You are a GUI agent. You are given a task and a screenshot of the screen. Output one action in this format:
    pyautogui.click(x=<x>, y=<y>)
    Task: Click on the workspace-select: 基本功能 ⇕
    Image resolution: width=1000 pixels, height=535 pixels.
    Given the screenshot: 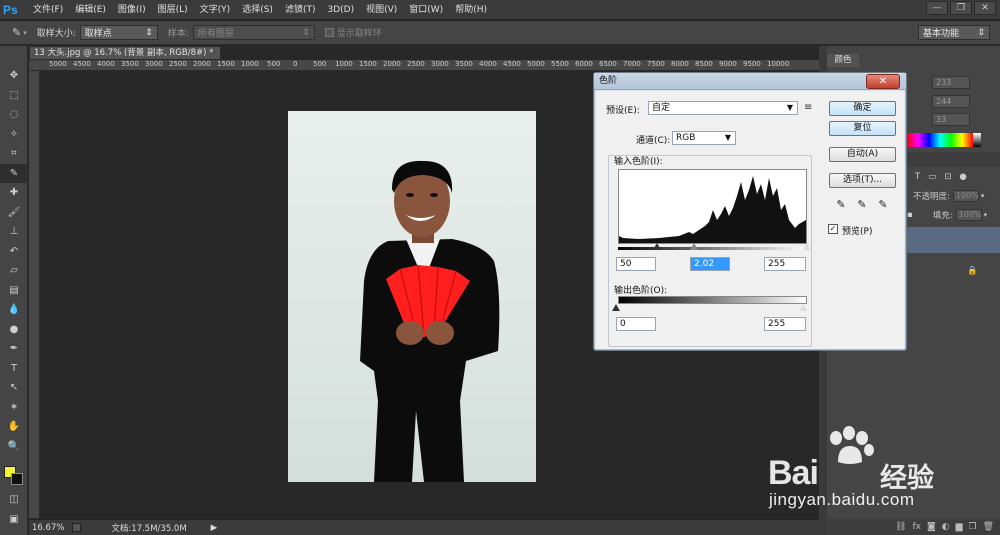 What is the action you would take?
    pyautogui.click(x=954, y=32)
    